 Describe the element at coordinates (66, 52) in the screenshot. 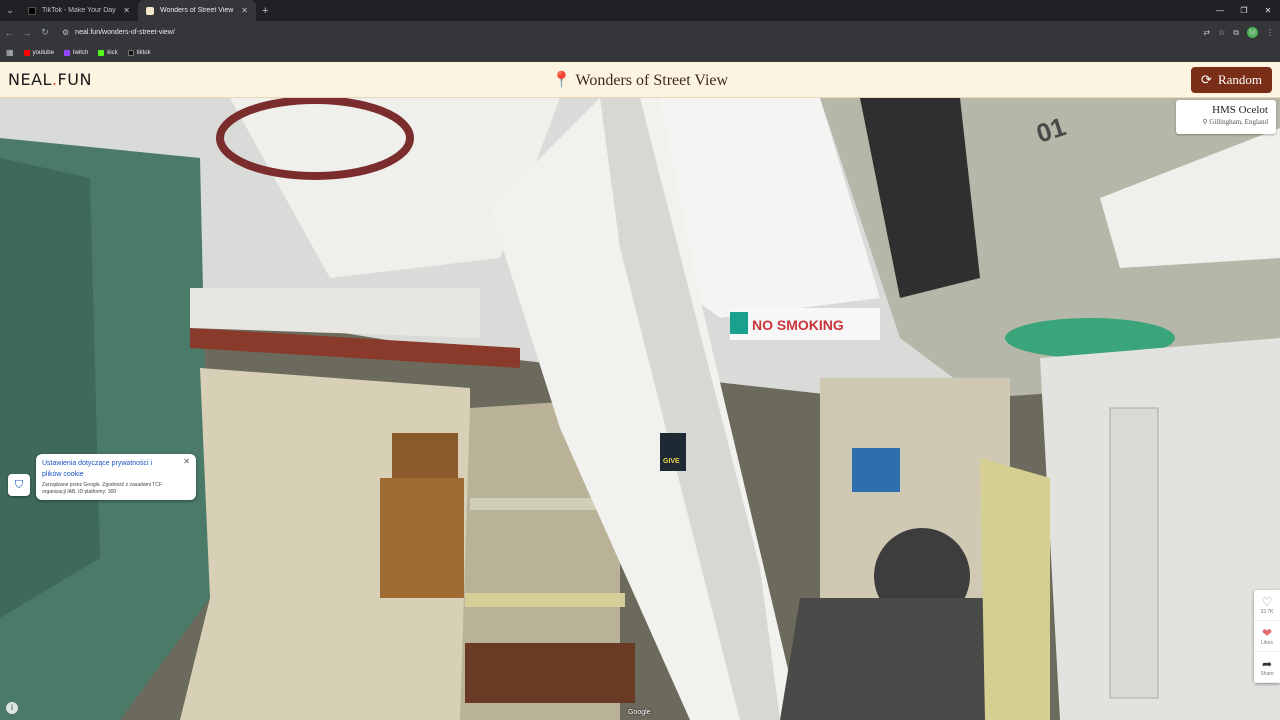

I see `twitch-icon` at that location.